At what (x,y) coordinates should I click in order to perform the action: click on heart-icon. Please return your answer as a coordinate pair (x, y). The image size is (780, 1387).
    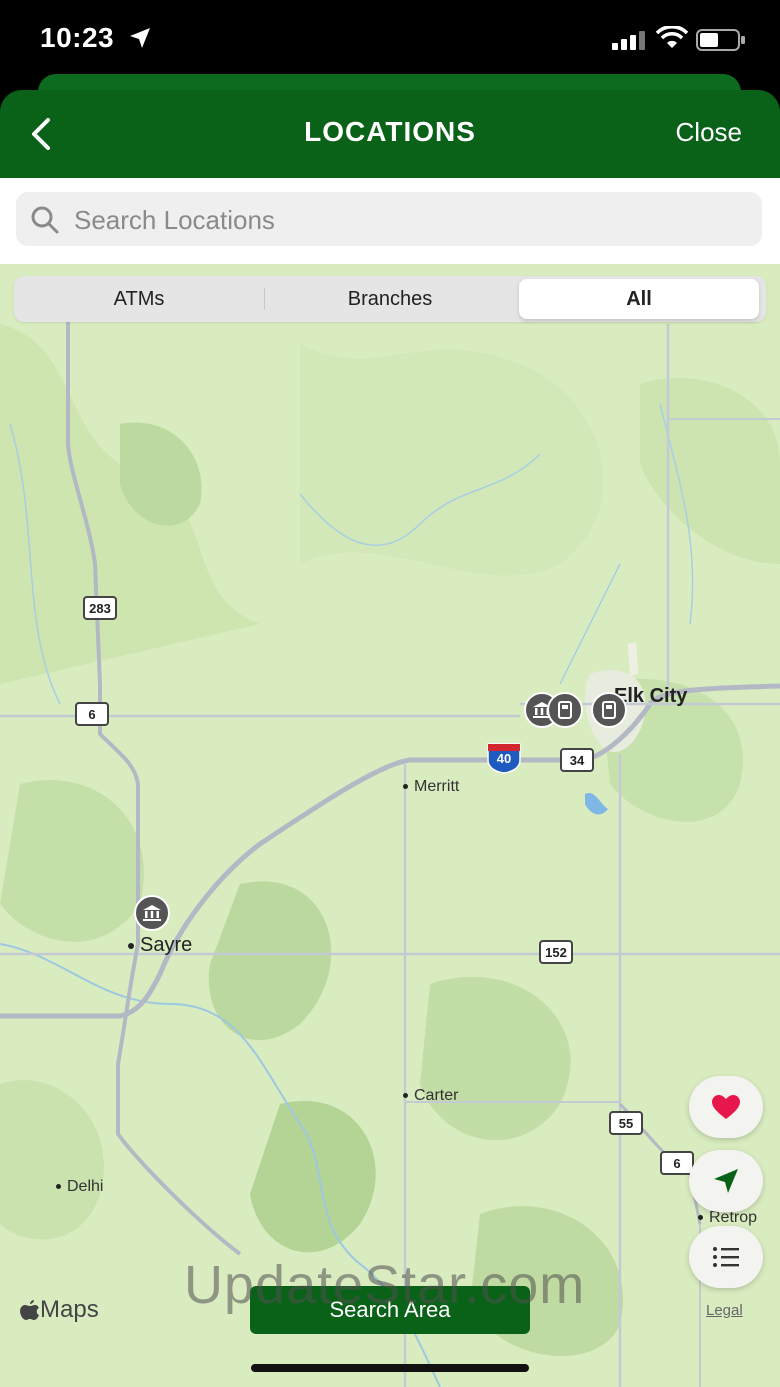
    Looking at the image, I should click on (726, 1107).